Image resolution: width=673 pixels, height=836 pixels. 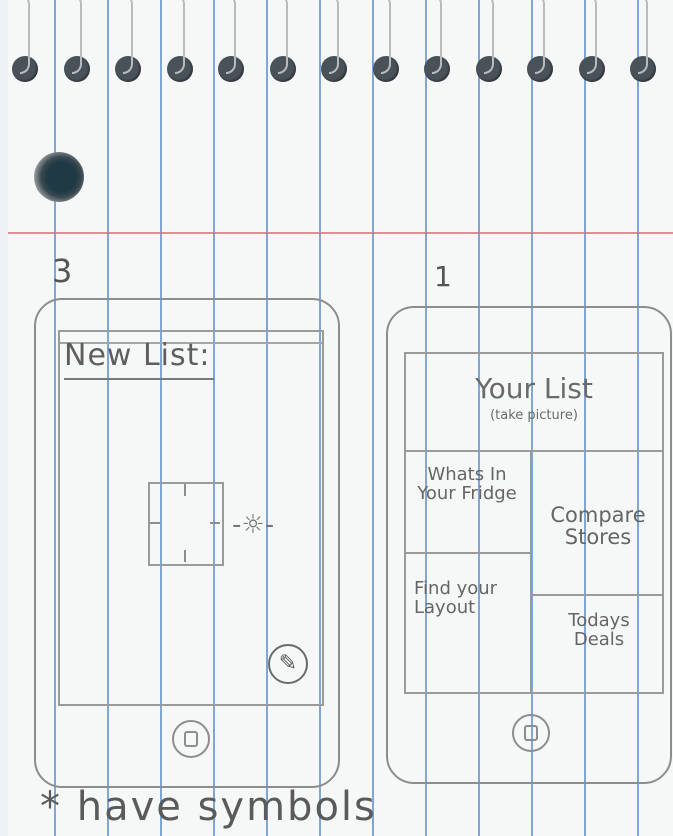 I want to click on your-list-title: Your List, so click(x=534, y=388).